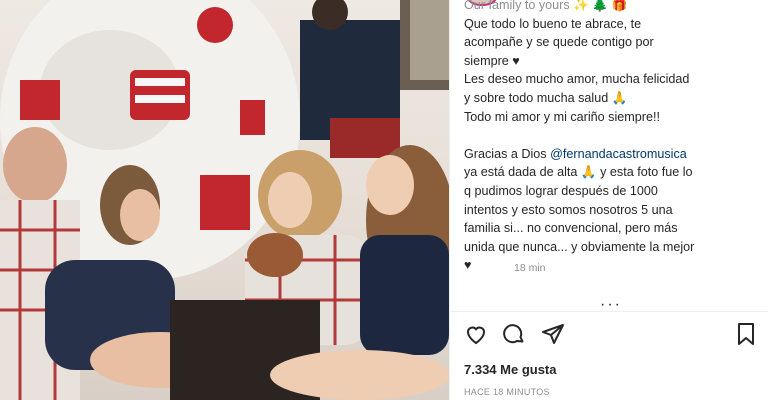 The image size is (768, 400). I want to click on mention-link: @fernandacastromusica, so click(618, 154).